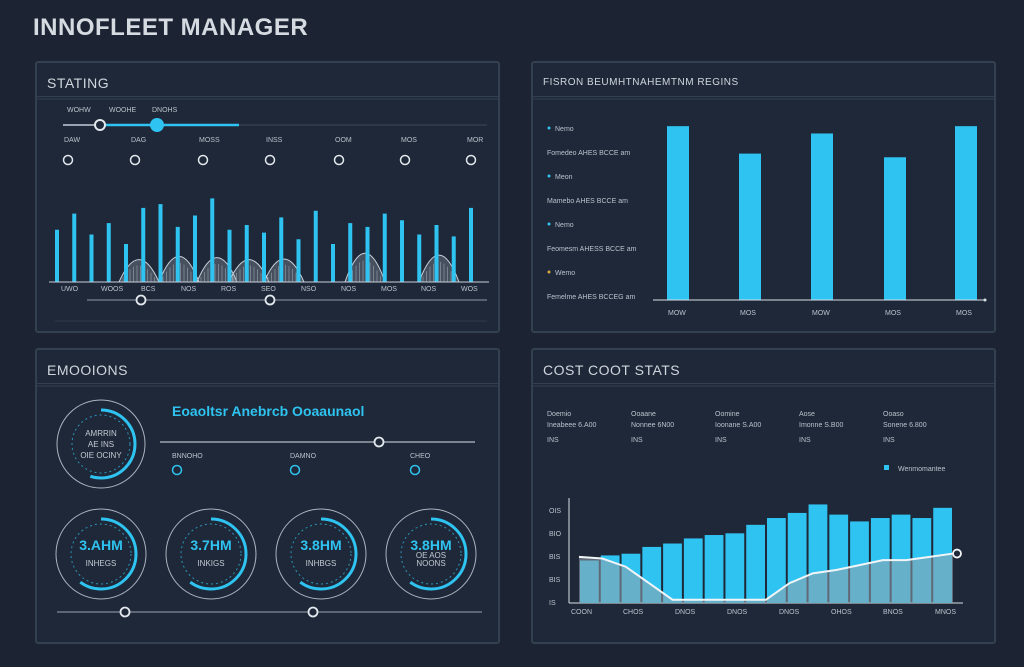  What do you see at coordinates (677, 313) in the screenshot?
I see `fleet-x-label: MOW` at bounding box center [677, 313].